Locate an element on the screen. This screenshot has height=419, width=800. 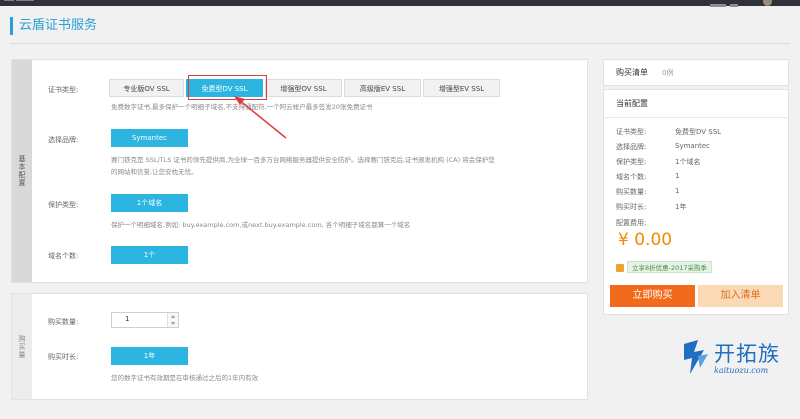
fee-label: 配置费用: is located at coordinates (631, 223).